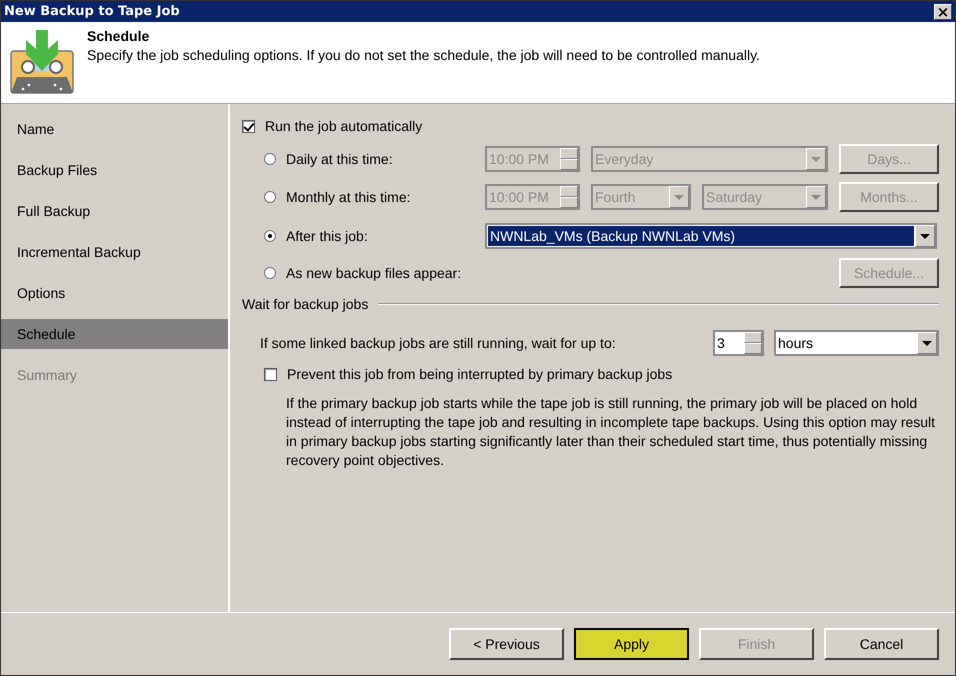  Describe the element at coordinates (327, 236) in the screenshot. I see `radio-label: After this job:` at that location.